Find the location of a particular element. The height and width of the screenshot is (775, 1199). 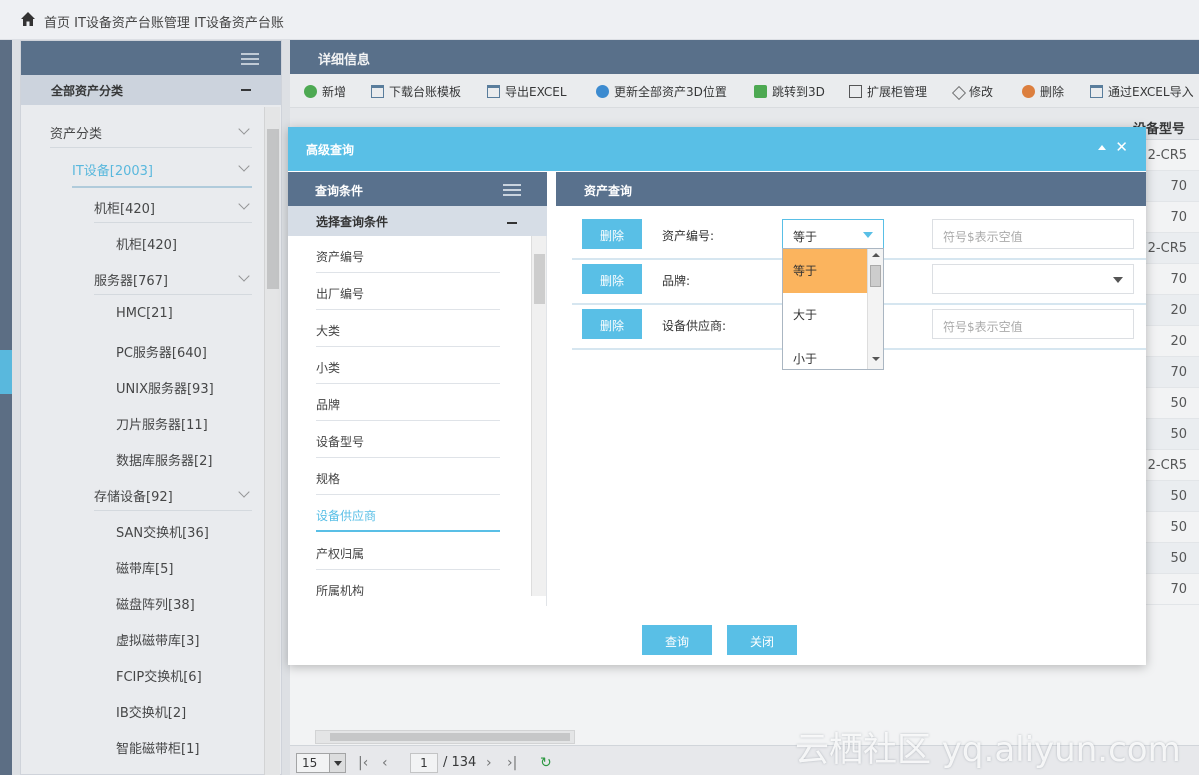

condition-list-scrollbar is located at coordinates (538, 416).